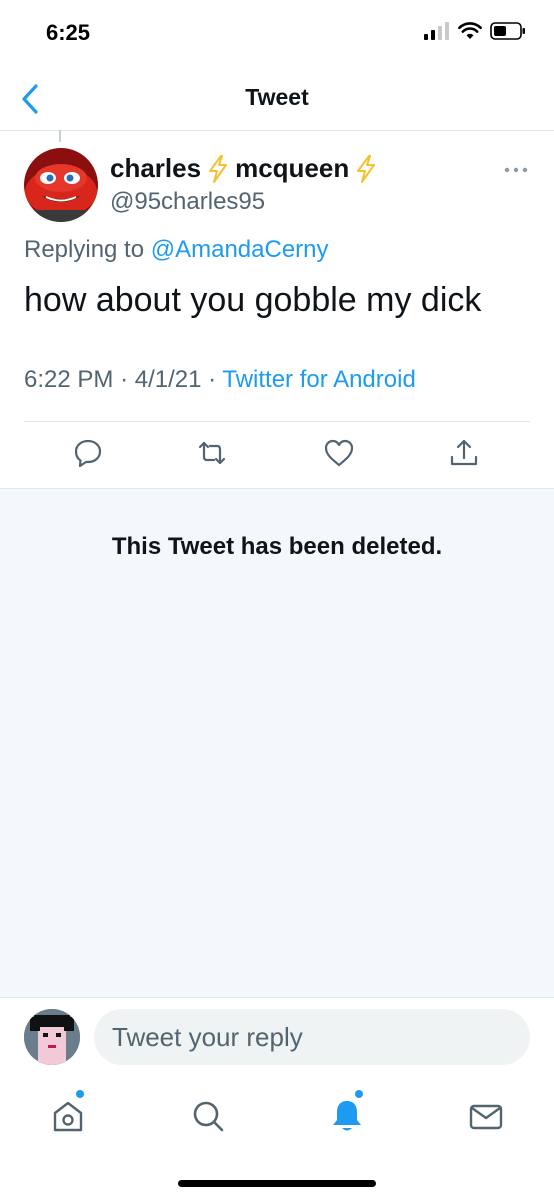  What do you see at coordinates (240, 249) in the screenshot?
I see `replying-to-link: @AmandaCerny` at bounding box center [240, 249].